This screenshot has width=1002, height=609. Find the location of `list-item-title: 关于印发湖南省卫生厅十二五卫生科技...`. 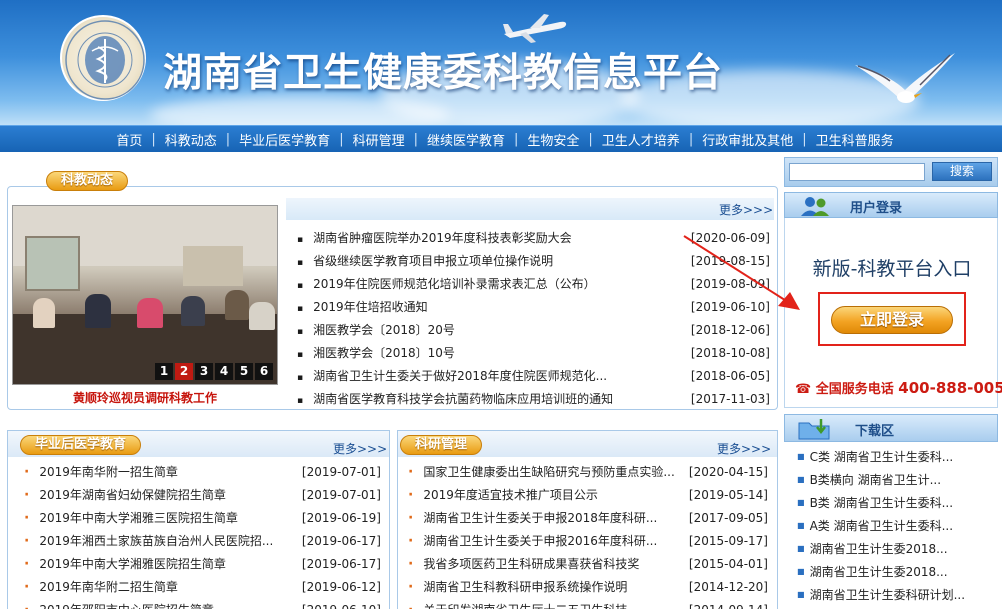

list-item-title: 关于印发湖南省卫生厅十二五卫生科技... is located at coordinates (523, 604).